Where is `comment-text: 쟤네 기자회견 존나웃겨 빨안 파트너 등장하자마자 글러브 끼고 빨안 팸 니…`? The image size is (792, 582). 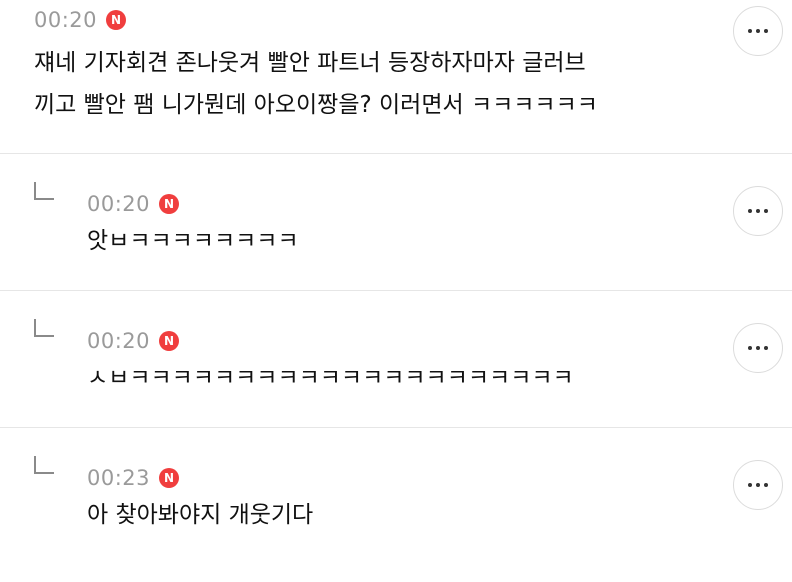 comment-text: 쟤네 기자회견 존나웃겨 빨안 파트너 등장하자마자 글러브 끼고 빨안 팸 니… is located at coordinates (316, 84).